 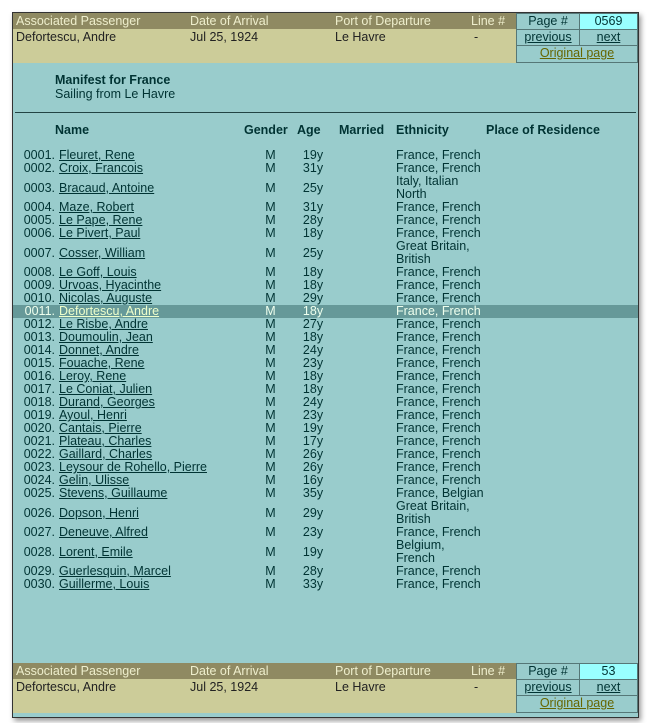 I want to click on passenger-name: Le Coniat, Julien, so click(x=105, y=389).